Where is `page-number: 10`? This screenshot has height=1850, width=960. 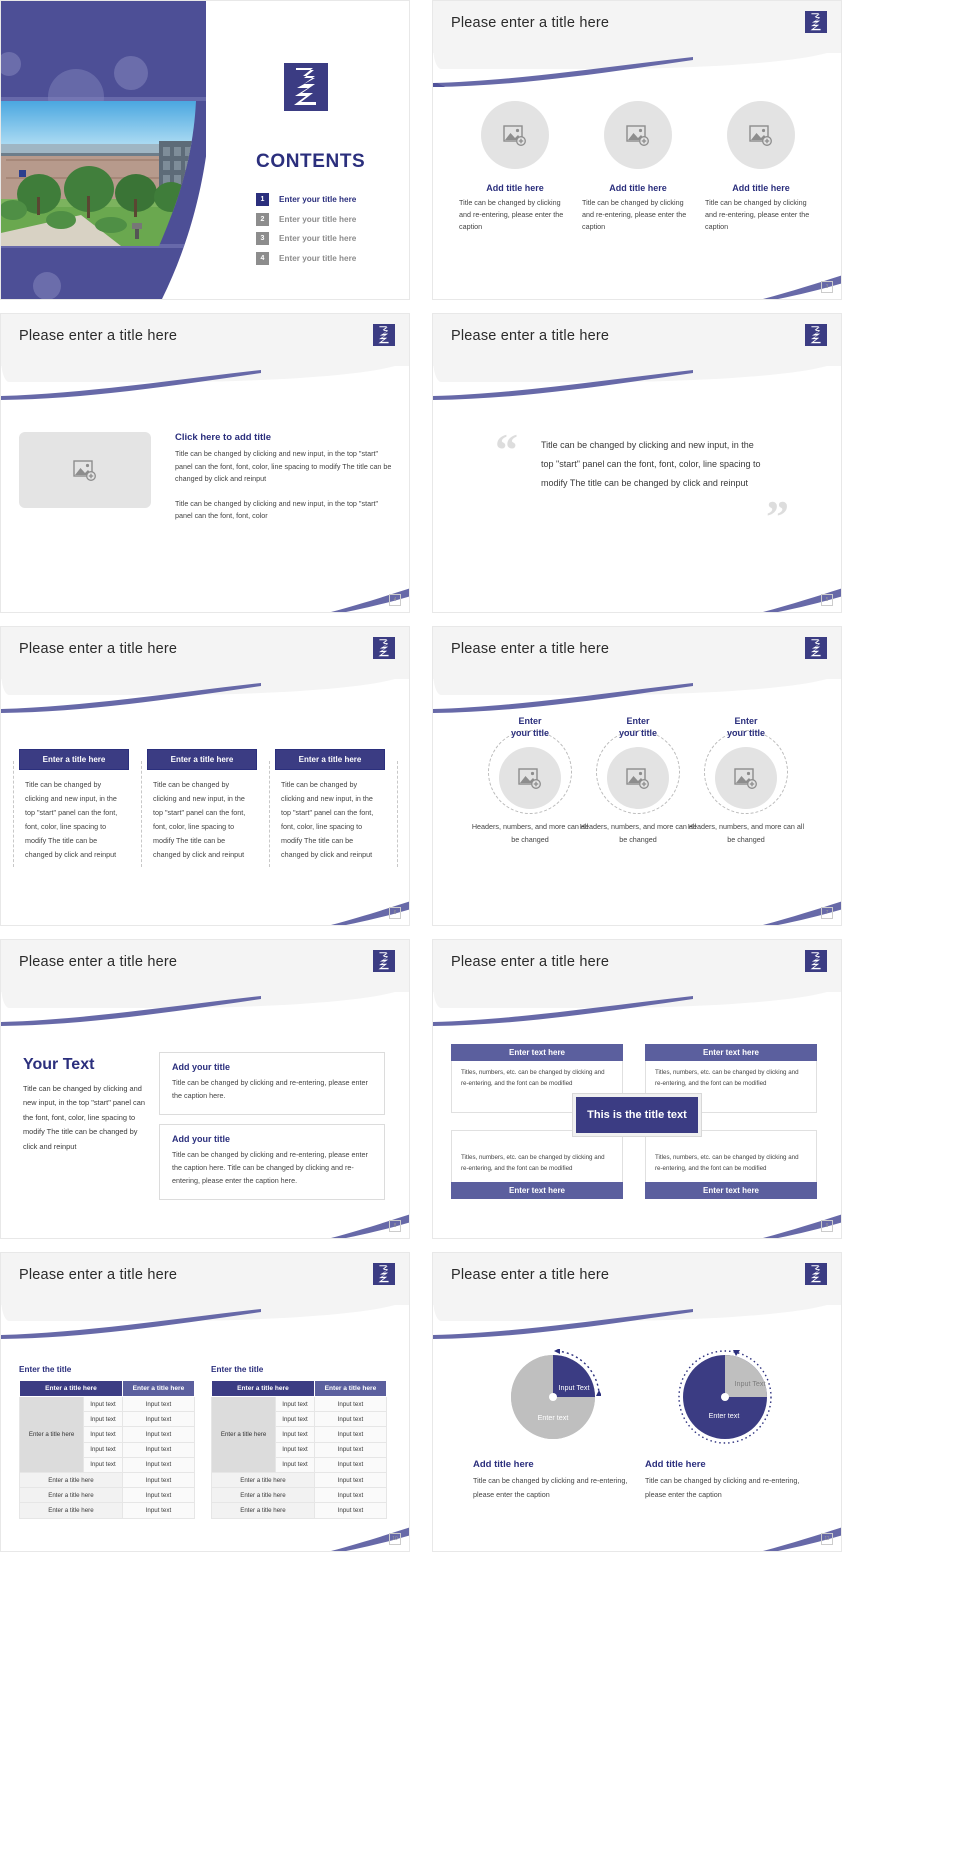 page-number: 10 is located at coordinates (395, 1539).